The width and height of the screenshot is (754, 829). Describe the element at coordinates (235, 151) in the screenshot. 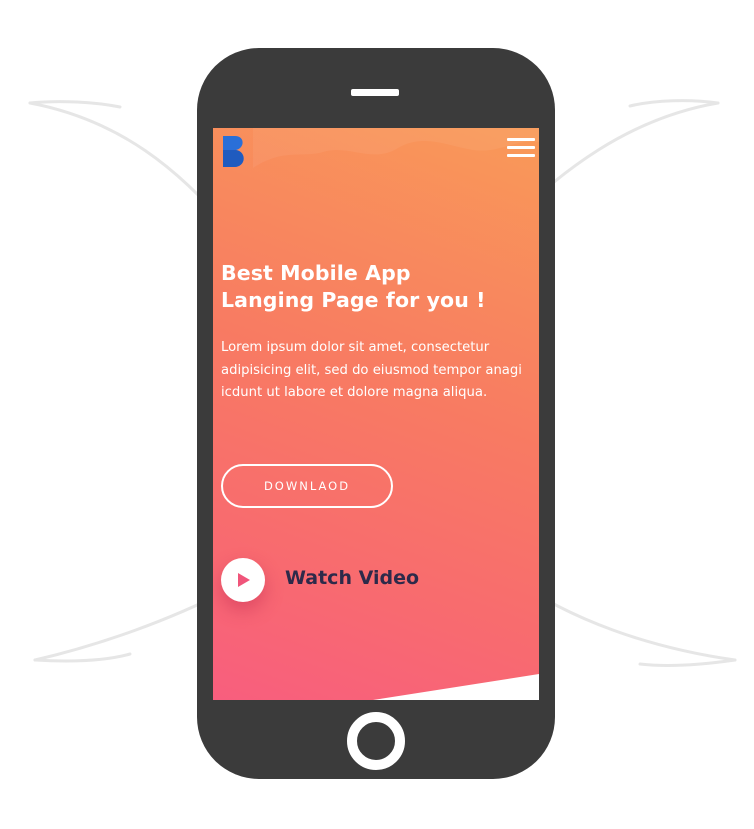

I see `logo-b-icon` at that location.